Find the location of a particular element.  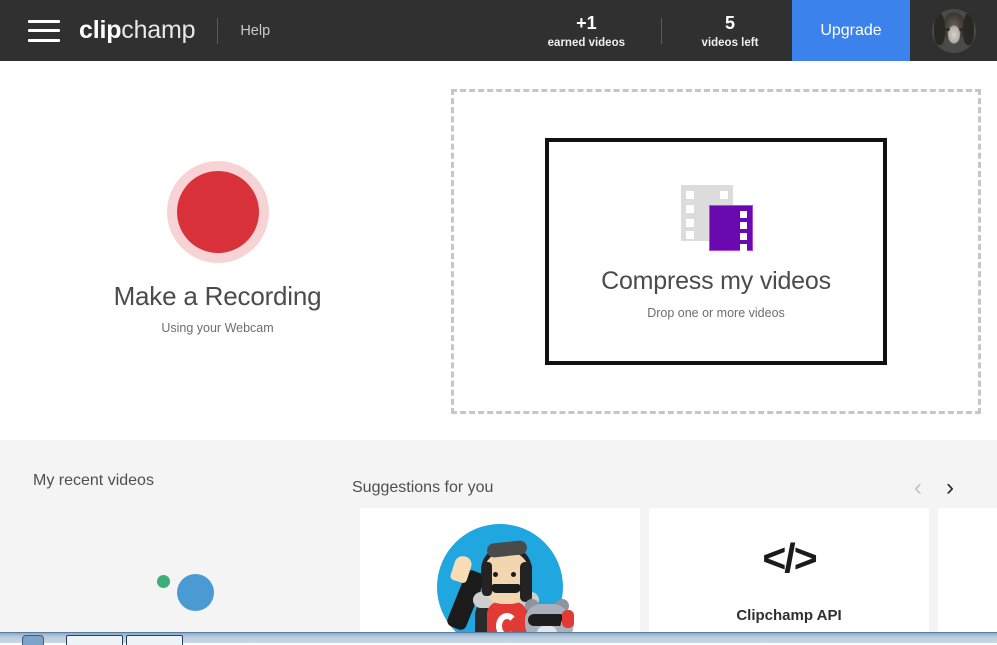

stat-earned-videos: +1 earned videos is located at coordinates (586, 30).